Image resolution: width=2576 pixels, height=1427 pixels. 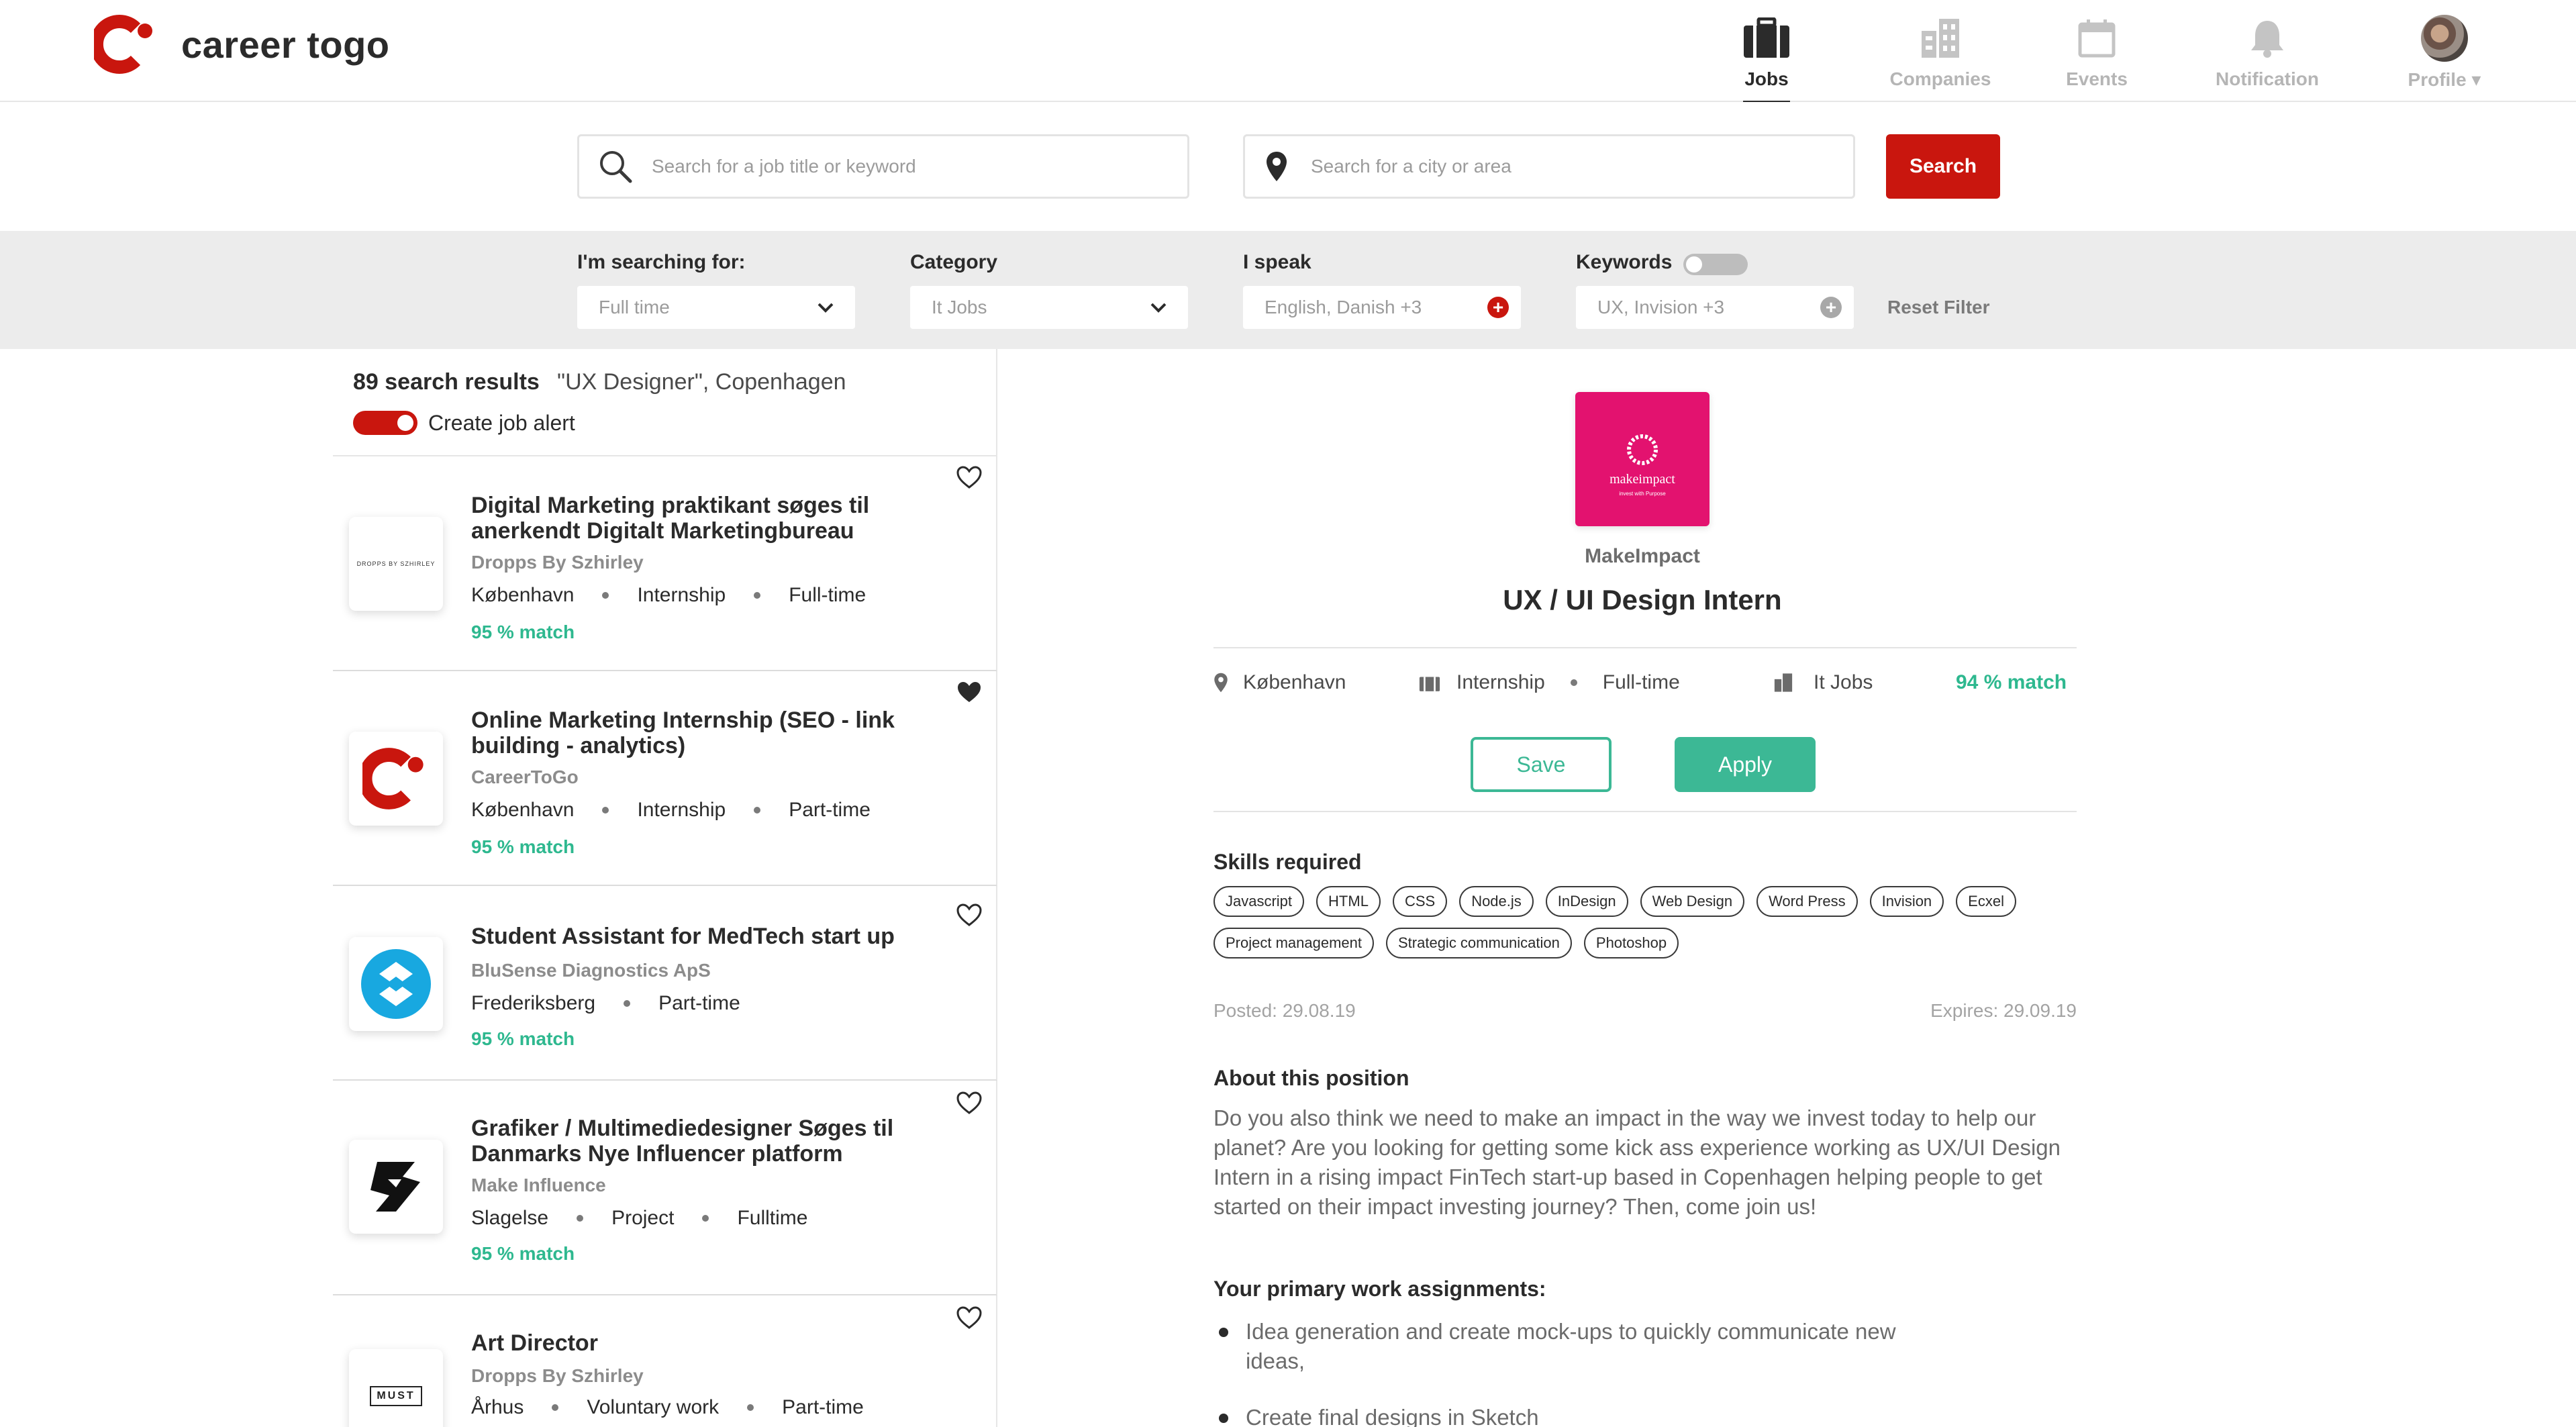 I want to click on detail-company-name: MakeImpact, so click(x=1642, y=556).